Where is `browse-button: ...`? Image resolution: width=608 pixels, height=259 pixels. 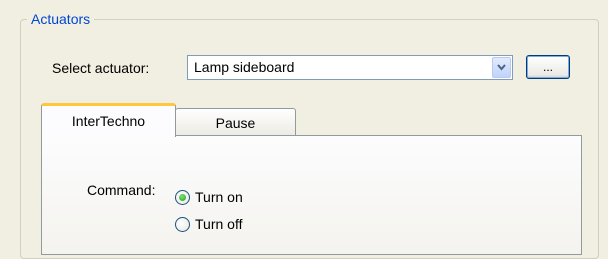
browse-button: ... is located at coordinates (548, 67).